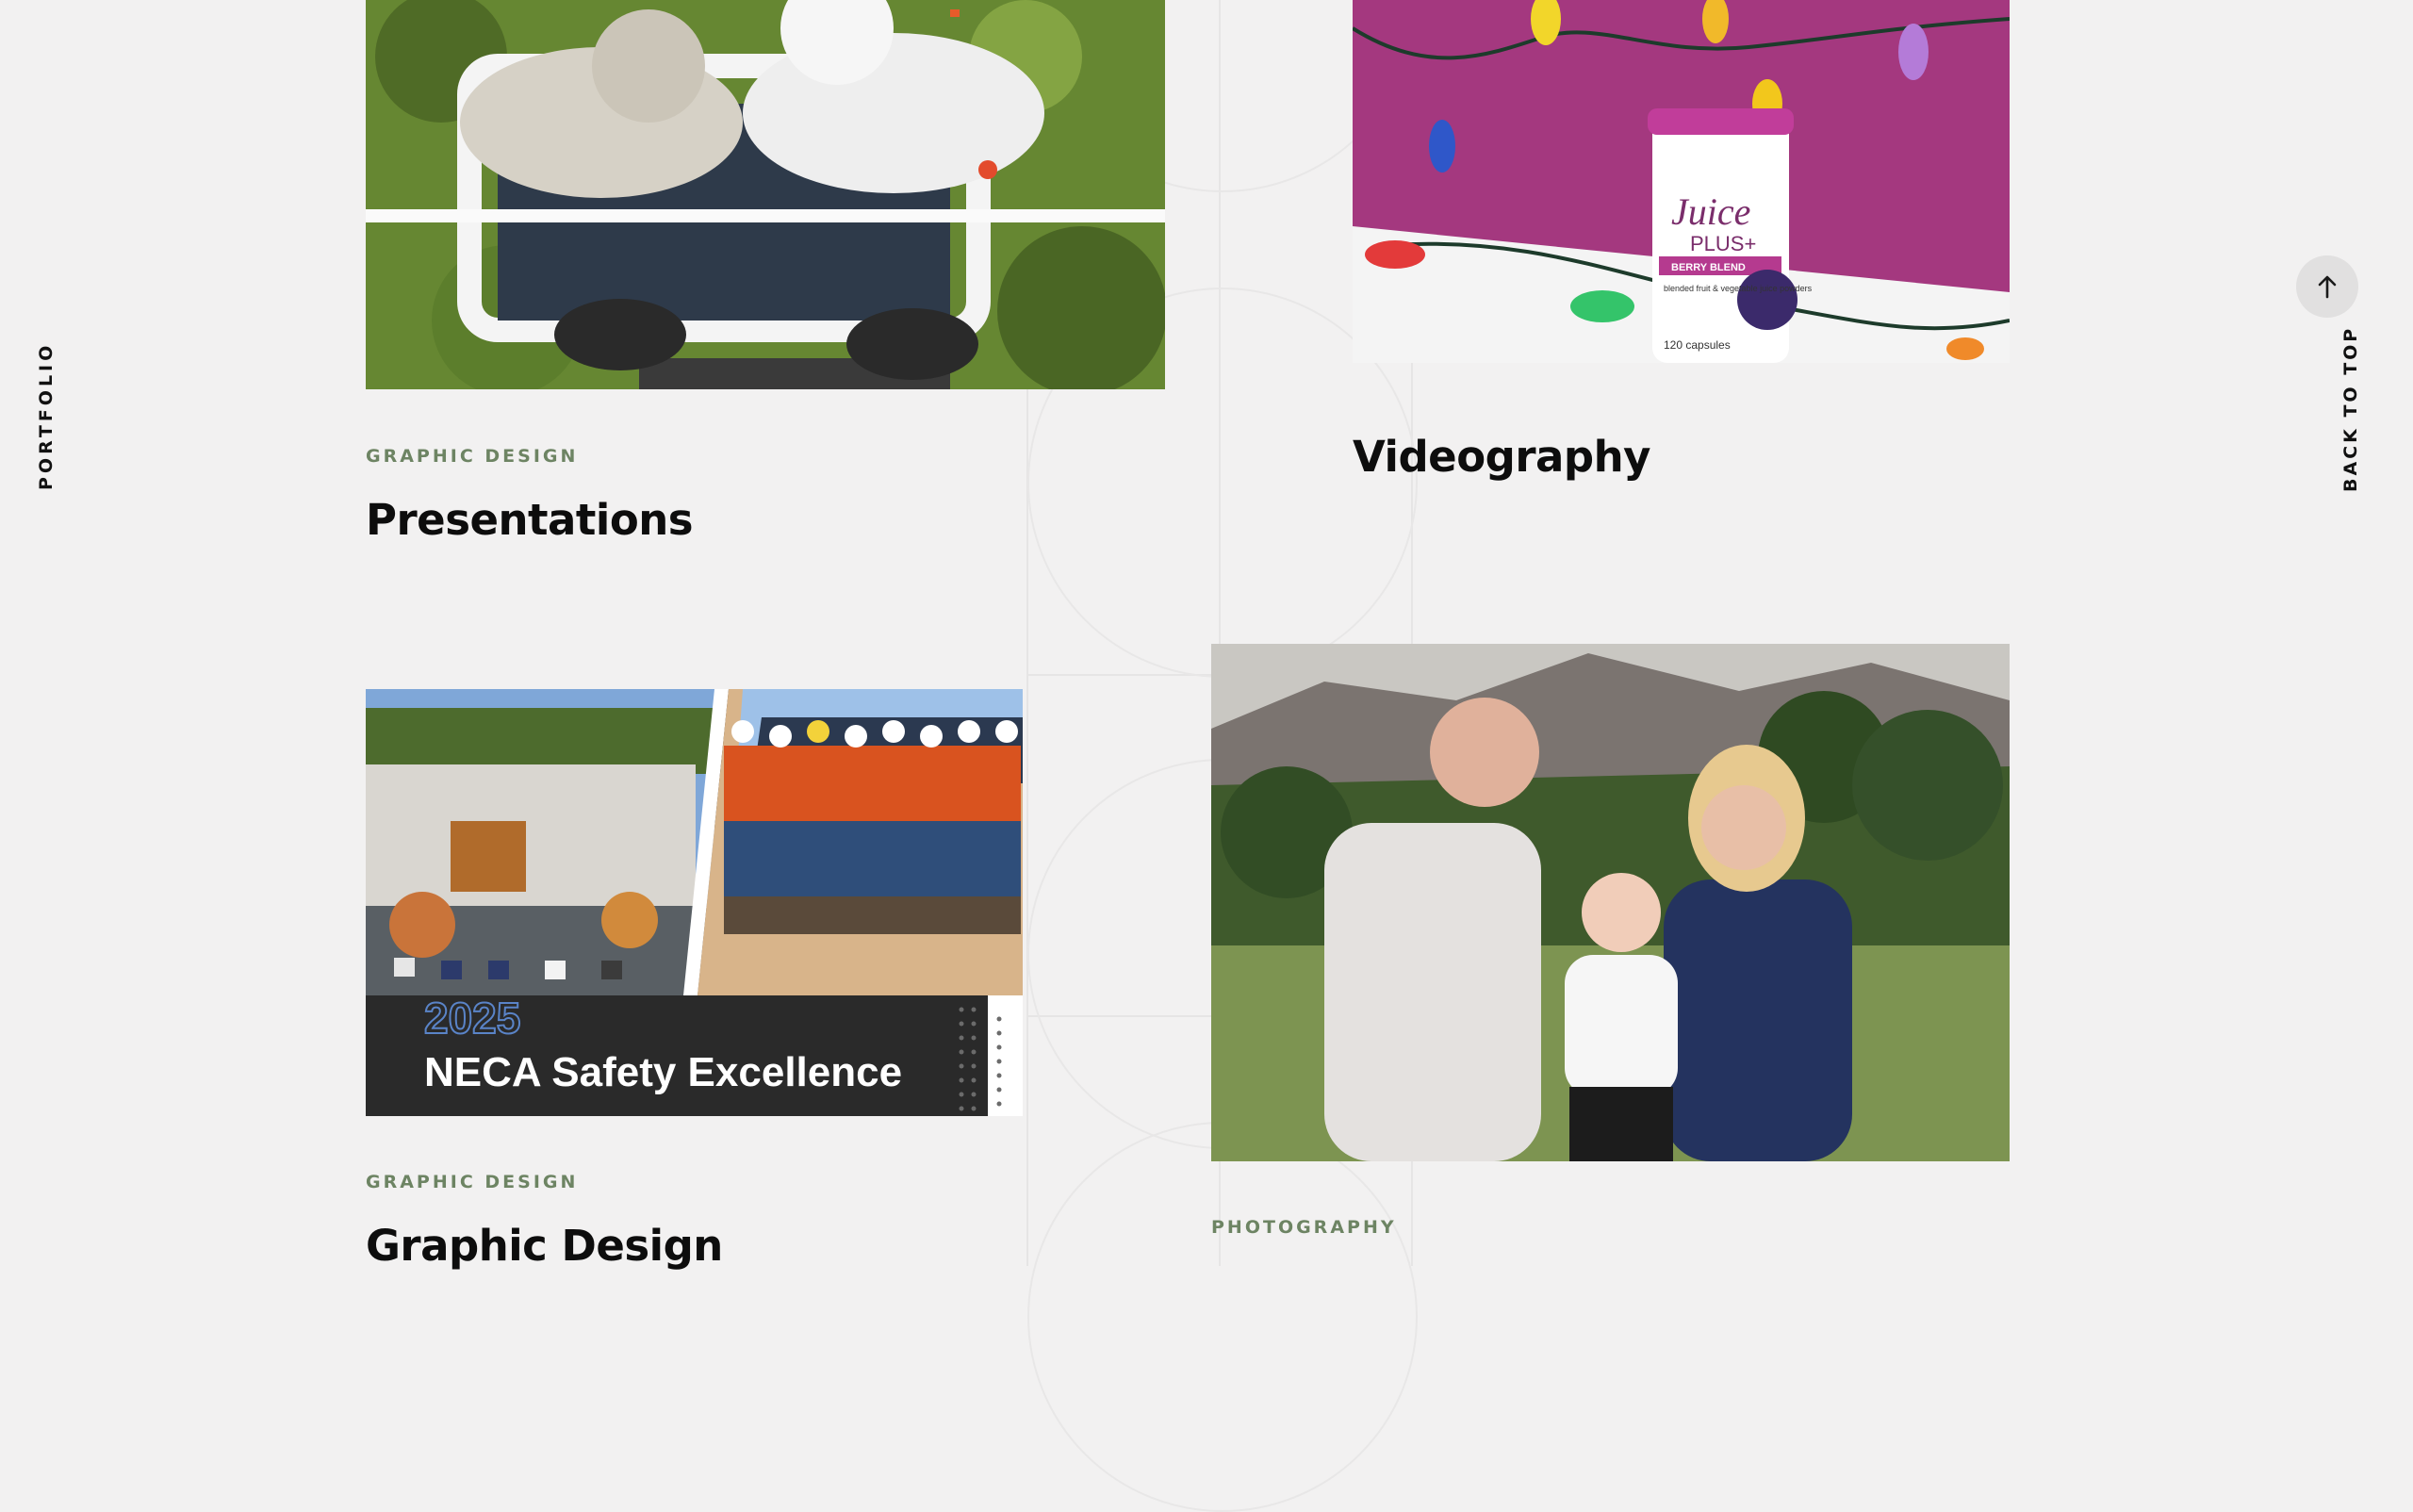 This screenshot has height=1512, width=2413. What do you see at coordinates (473, 1182) in the screenshot?
I see `graphic-design-category: GRAPHIC DESIGN` at bounding box center [473, 1182].